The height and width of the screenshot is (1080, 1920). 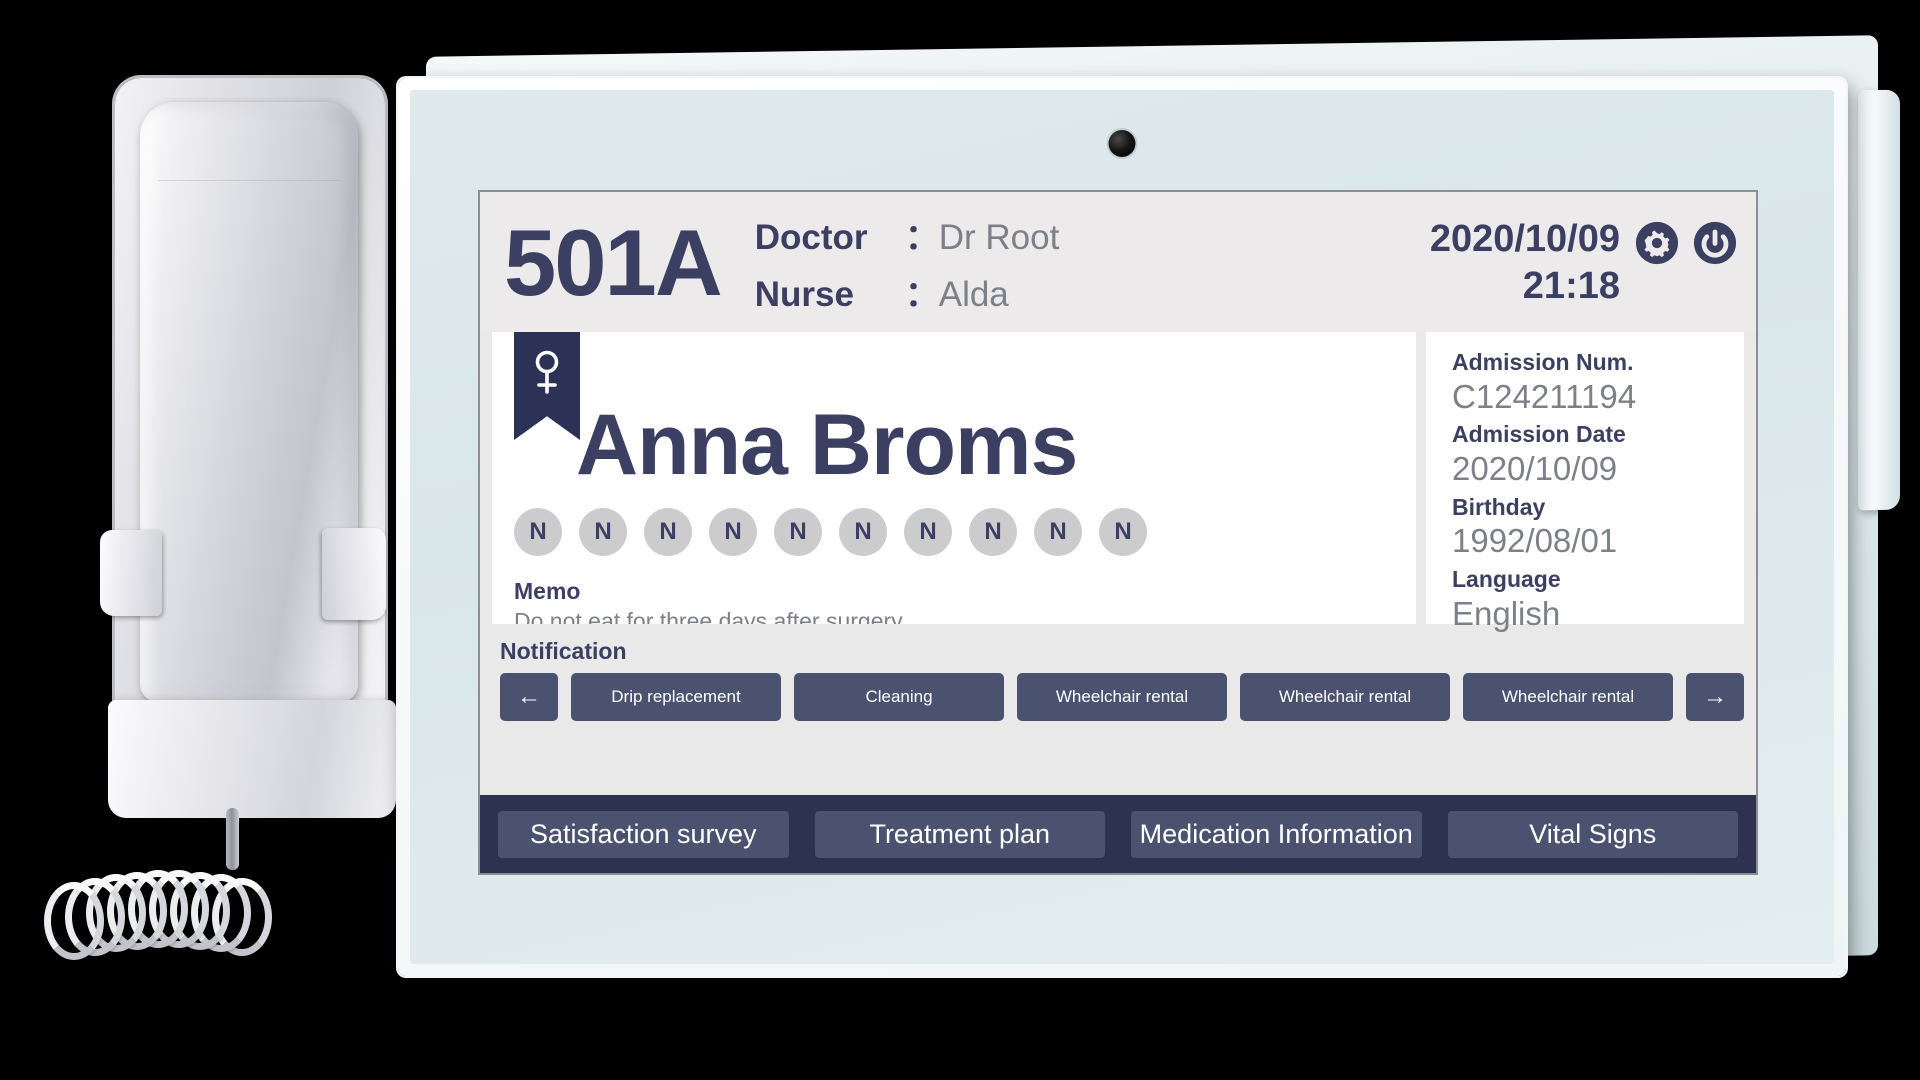 I want to click on header-right-cluster: 2020/10/09 21:18, so click(x=1584, y=263).